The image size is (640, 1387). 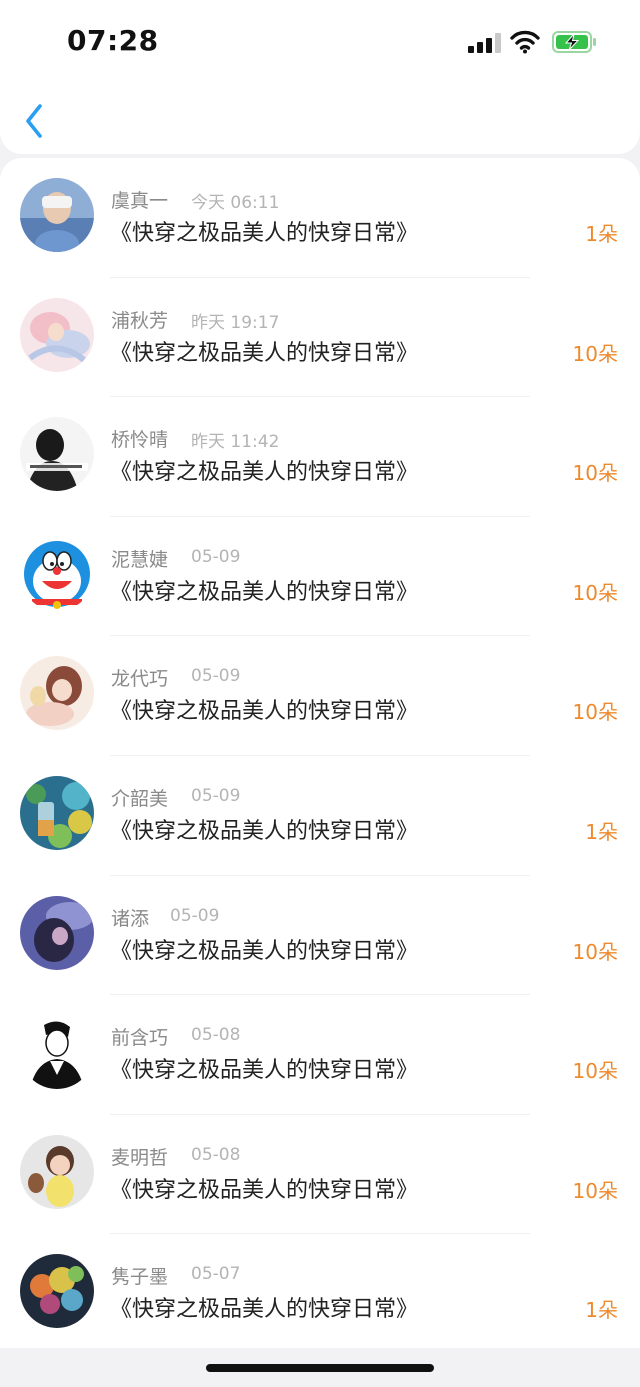 I want to click on cellular-signal-icon, so click(x=485, y=43).